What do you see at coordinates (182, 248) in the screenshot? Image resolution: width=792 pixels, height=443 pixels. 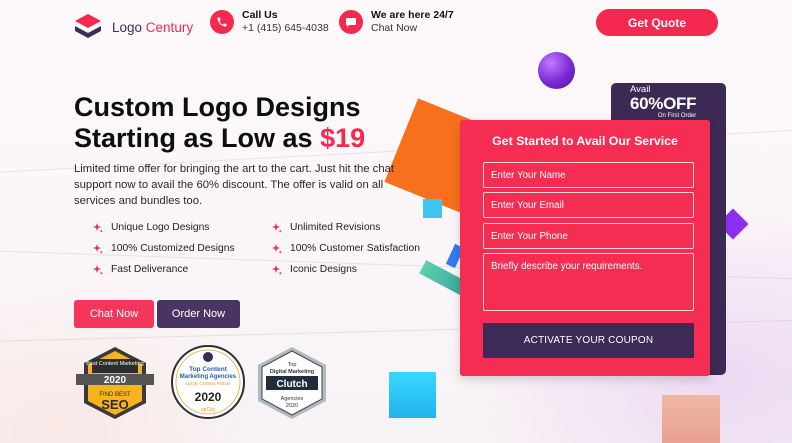 I see `feature-item: 100% Customized Designs` at bounding box center [182, 248].